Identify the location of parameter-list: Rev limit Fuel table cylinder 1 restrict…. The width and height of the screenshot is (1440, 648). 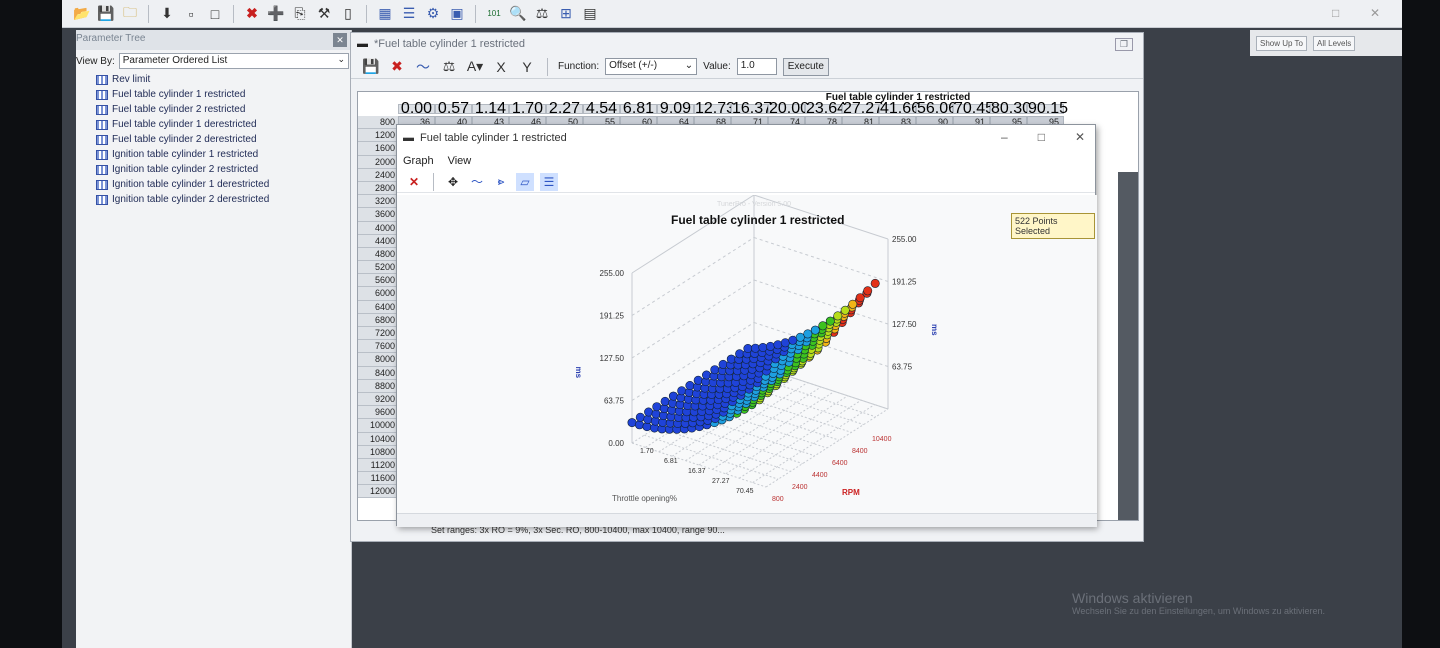
(213, 139).